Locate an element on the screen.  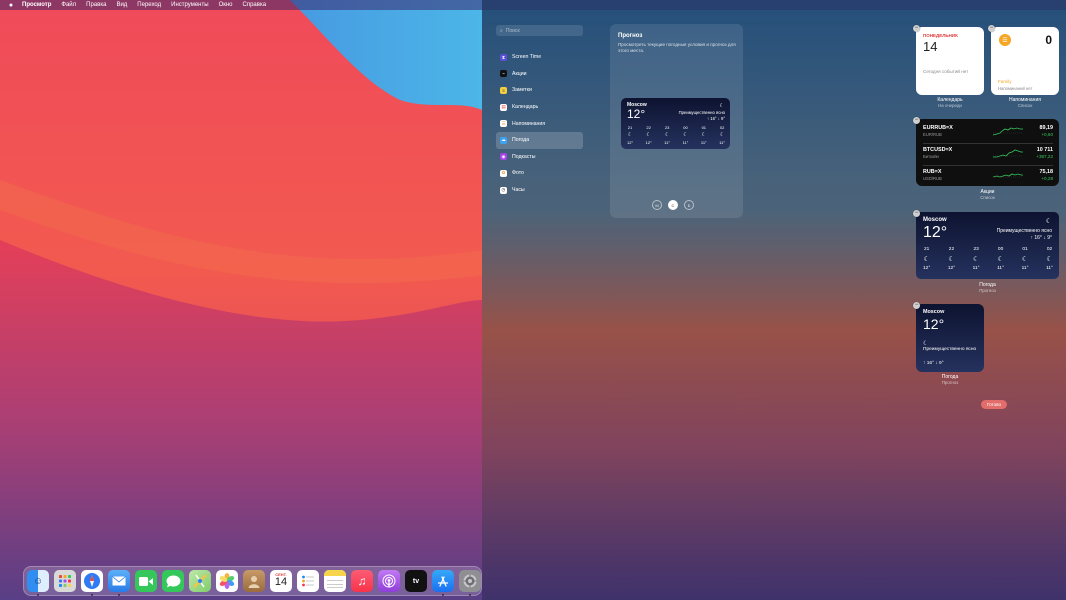
tv-icon: tv is located at coordinates (416, 581).